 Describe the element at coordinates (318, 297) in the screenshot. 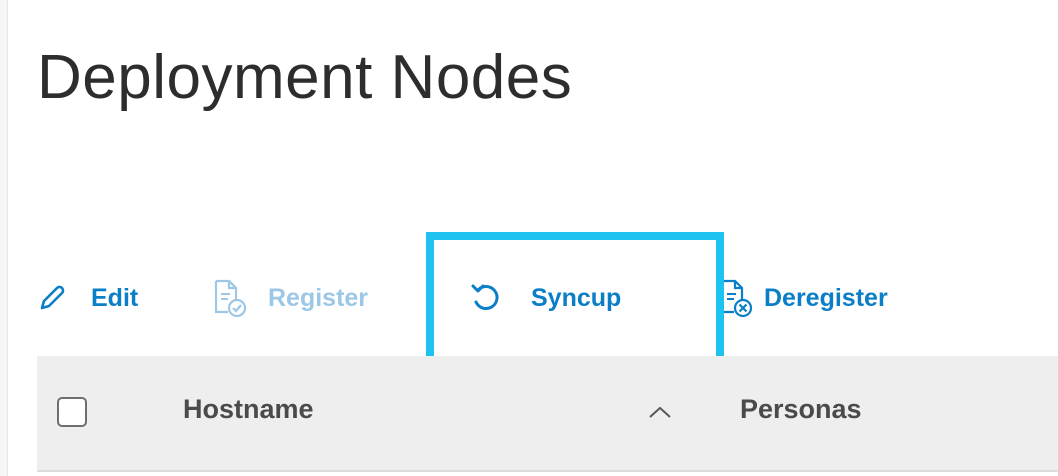

I see `register-label: Register` at that location.